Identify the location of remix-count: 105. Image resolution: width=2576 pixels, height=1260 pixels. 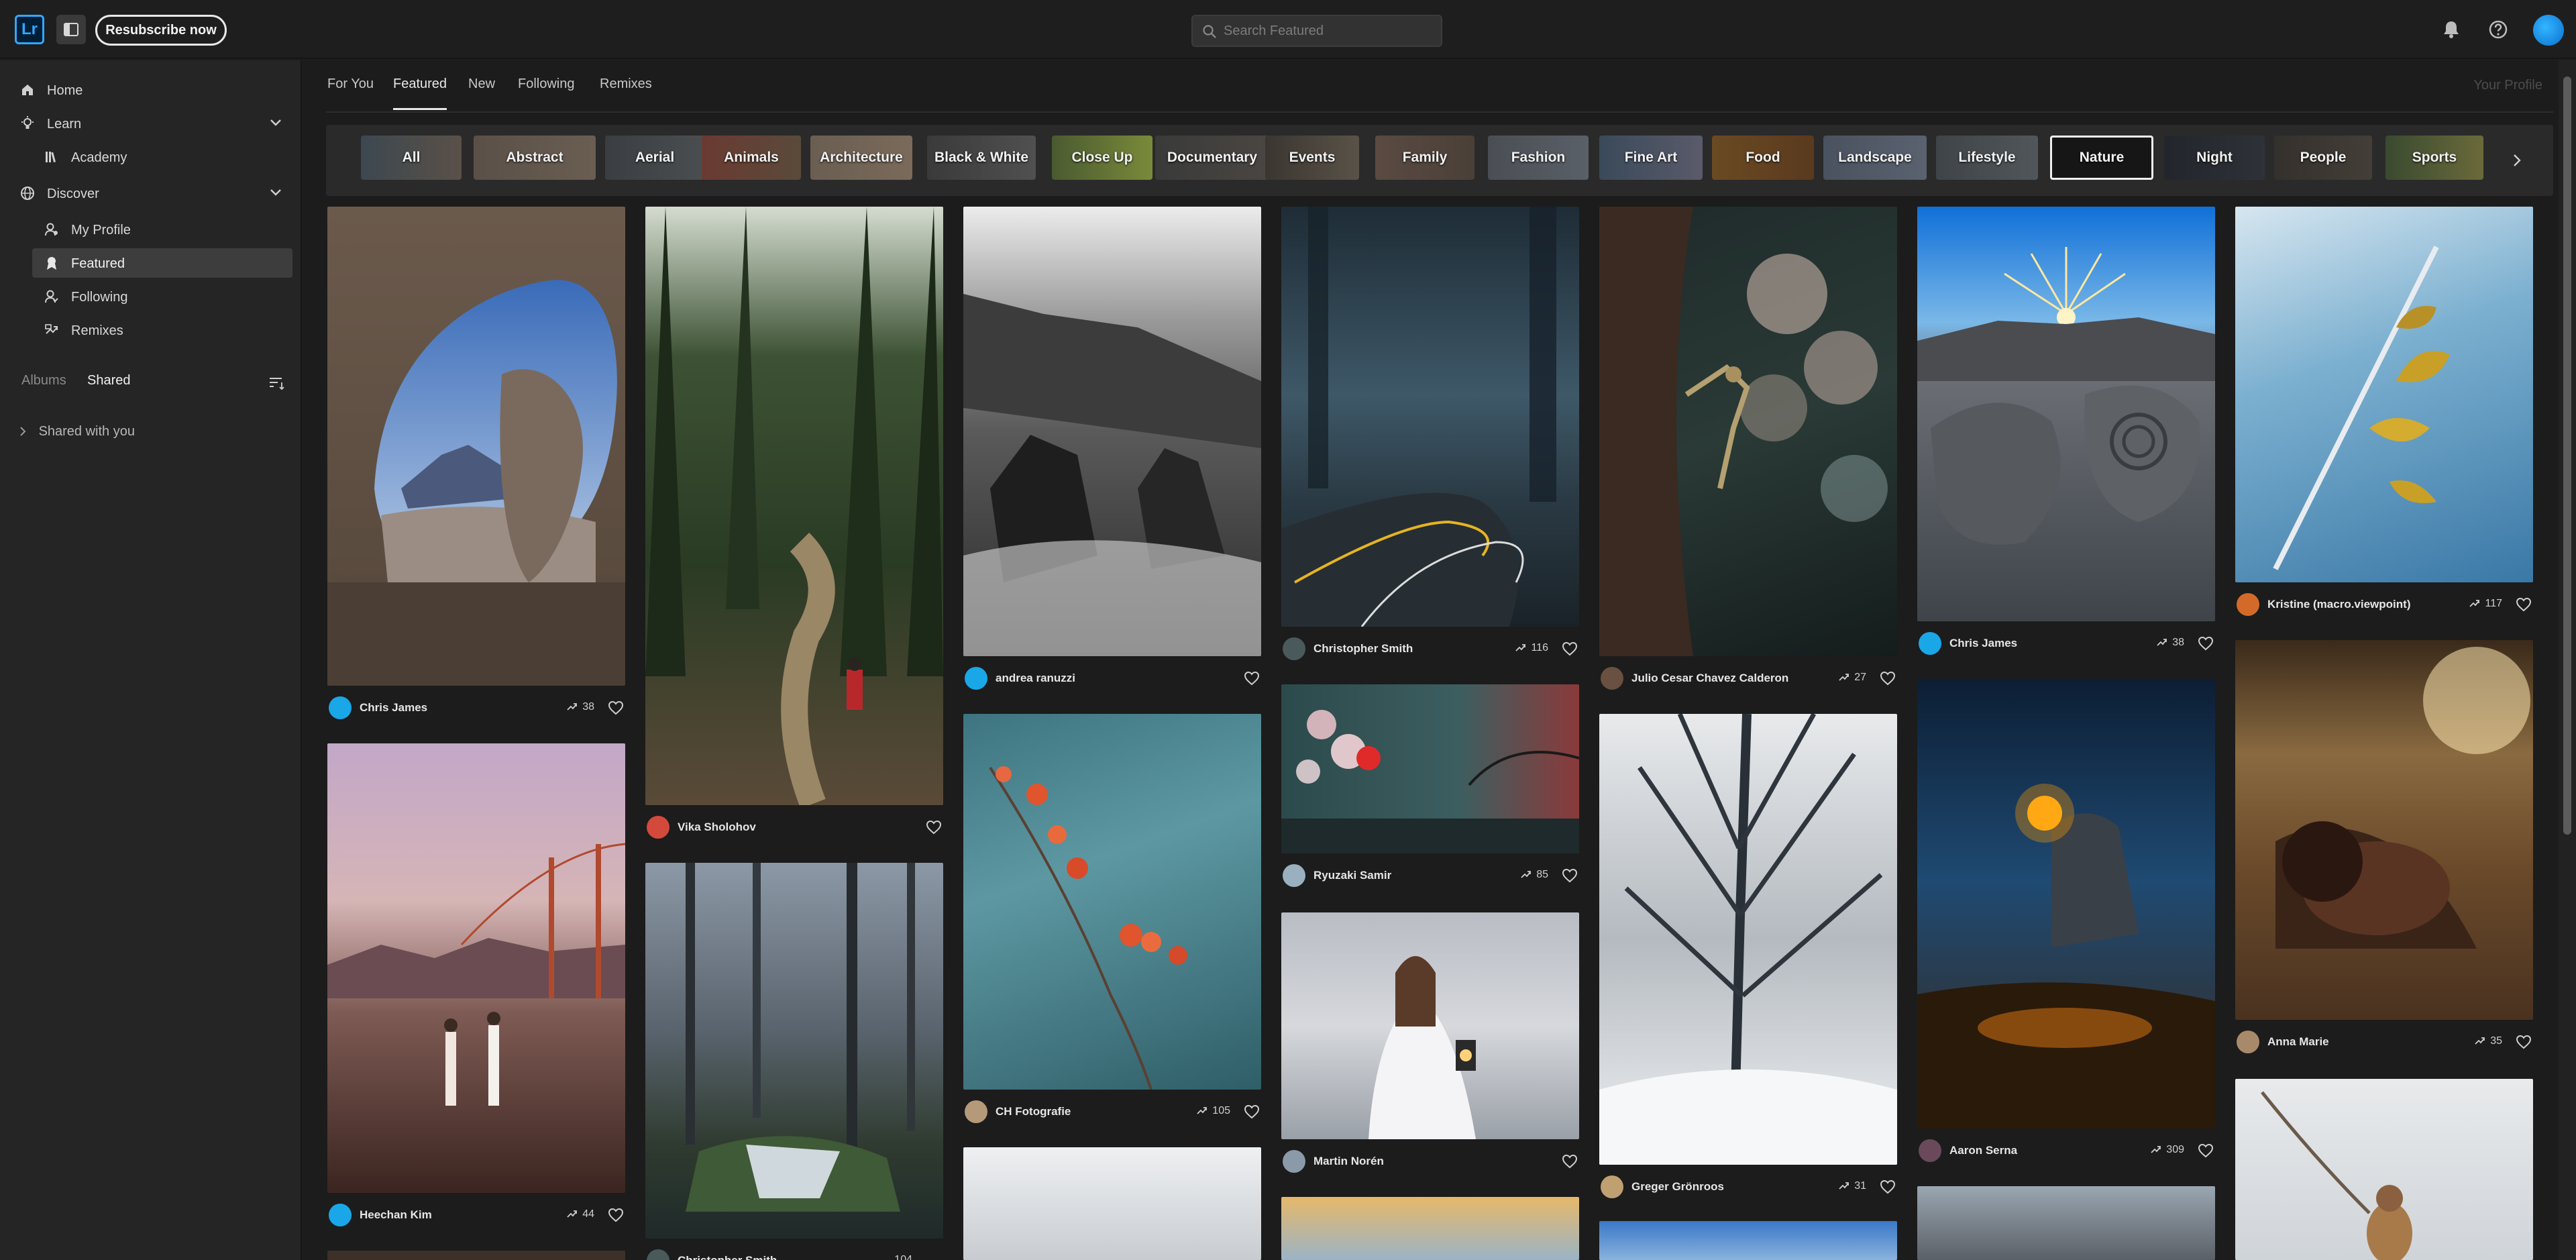
(1213, 1111).